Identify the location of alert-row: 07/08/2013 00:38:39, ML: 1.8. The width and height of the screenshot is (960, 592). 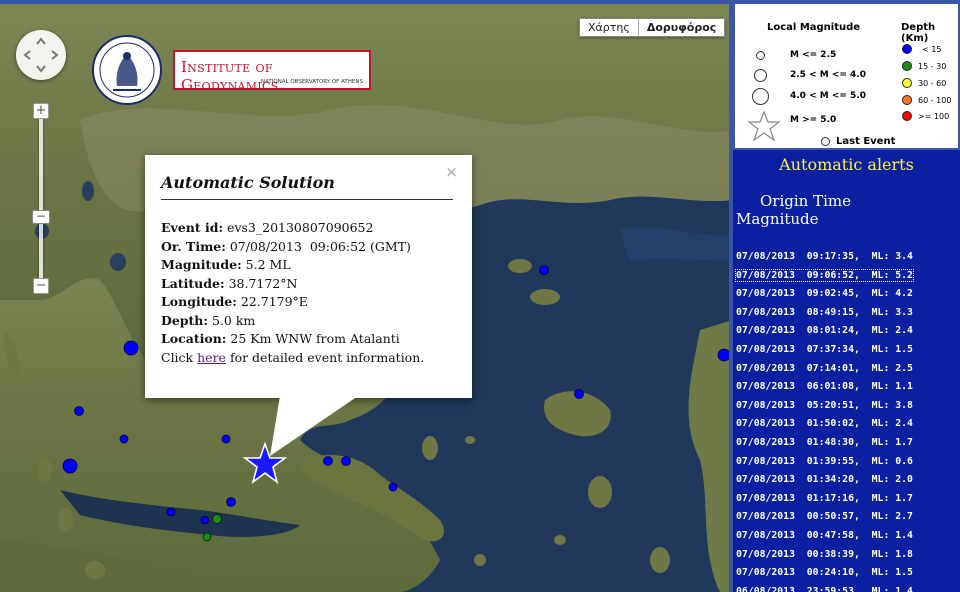
(846, 555).